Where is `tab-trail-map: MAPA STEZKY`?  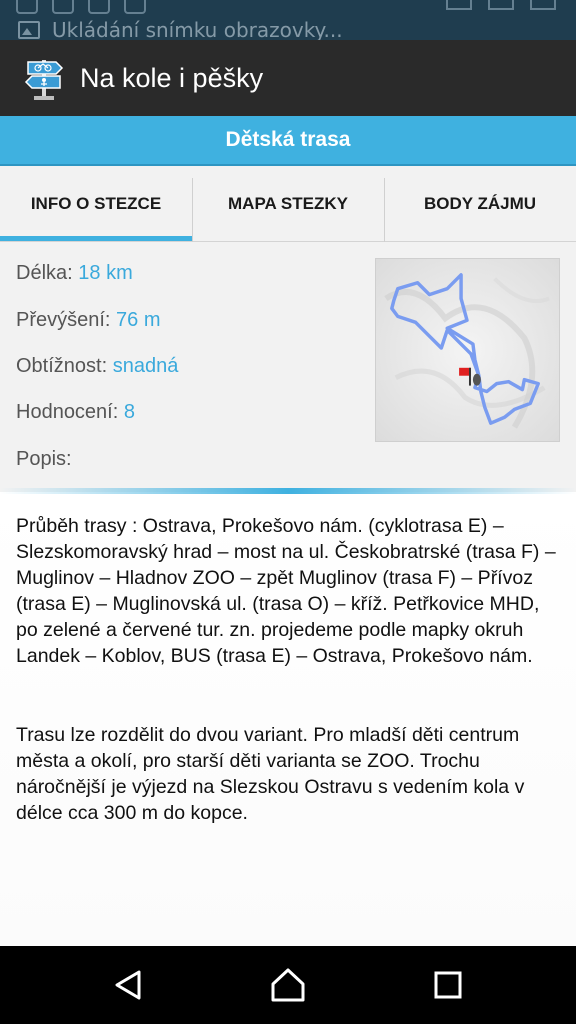 tab-trail-map: MAPA STEZKY is located at coordinates (288, 204).